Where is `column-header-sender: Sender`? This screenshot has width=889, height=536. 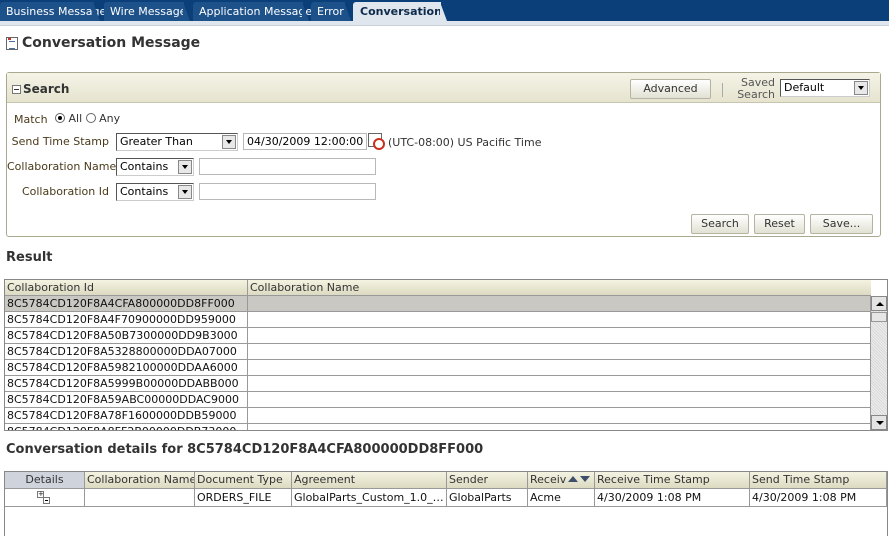
column-header-sender: Sender is located at coordinates (487, 480).